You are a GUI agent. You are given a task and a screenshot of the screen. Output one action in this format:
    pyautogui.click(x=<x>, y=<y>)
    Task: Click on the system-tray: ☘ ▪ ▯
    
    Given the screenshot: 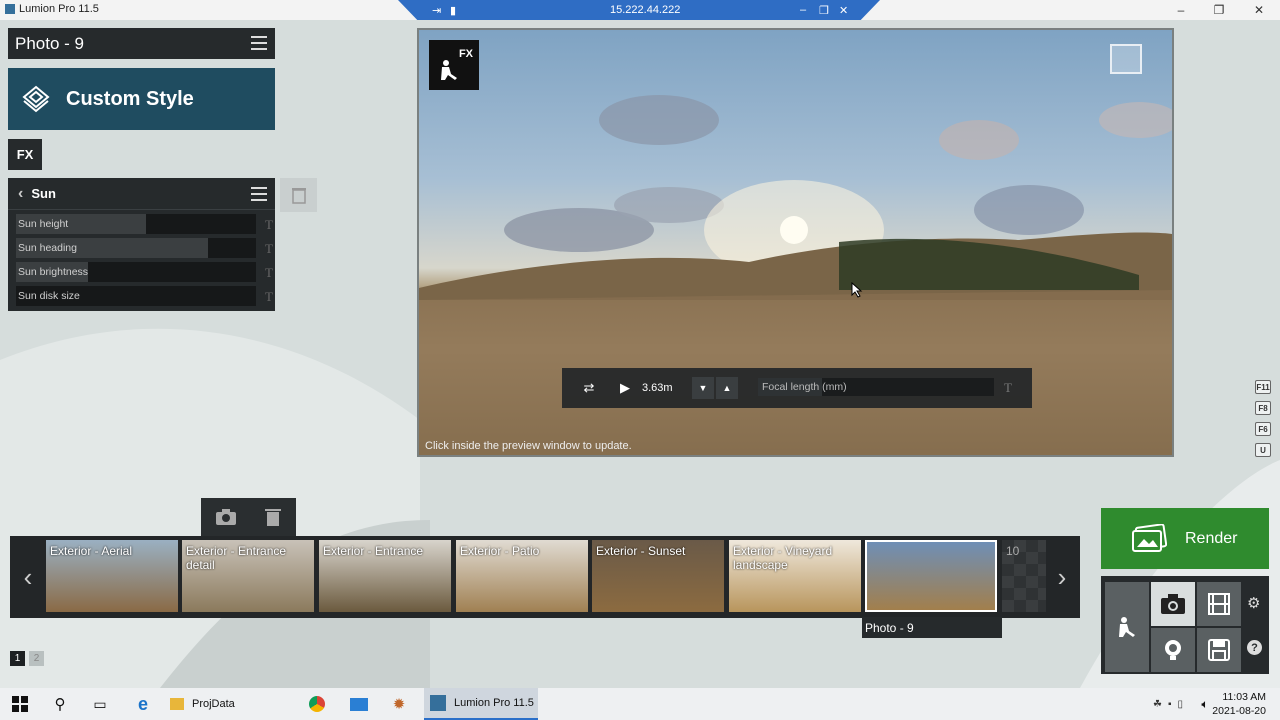 What is the action you would take?
    pyautogui.click(x=1168, y=704)
    